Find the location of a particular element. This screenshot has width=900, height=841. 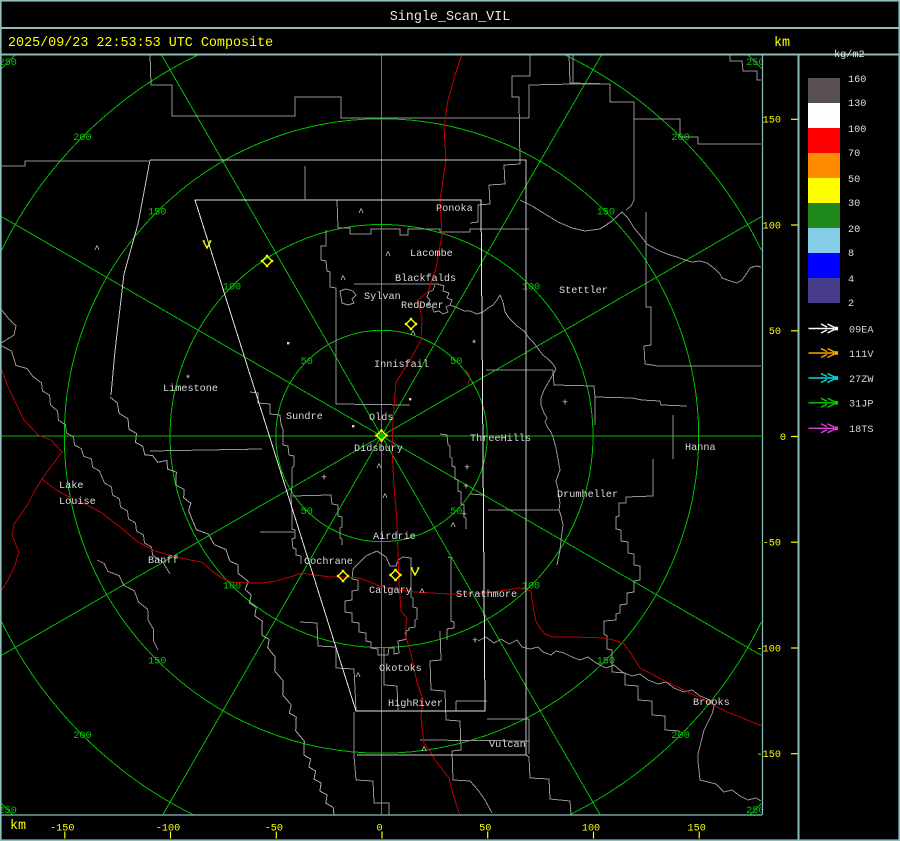

svg-text: Ponoka is located at coordinates (454, 209).